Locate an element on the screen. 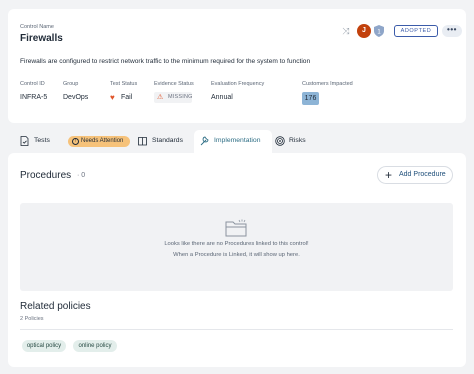 This screenshot has width=474, height=374. document-icon is located at coordinates (24, 141).